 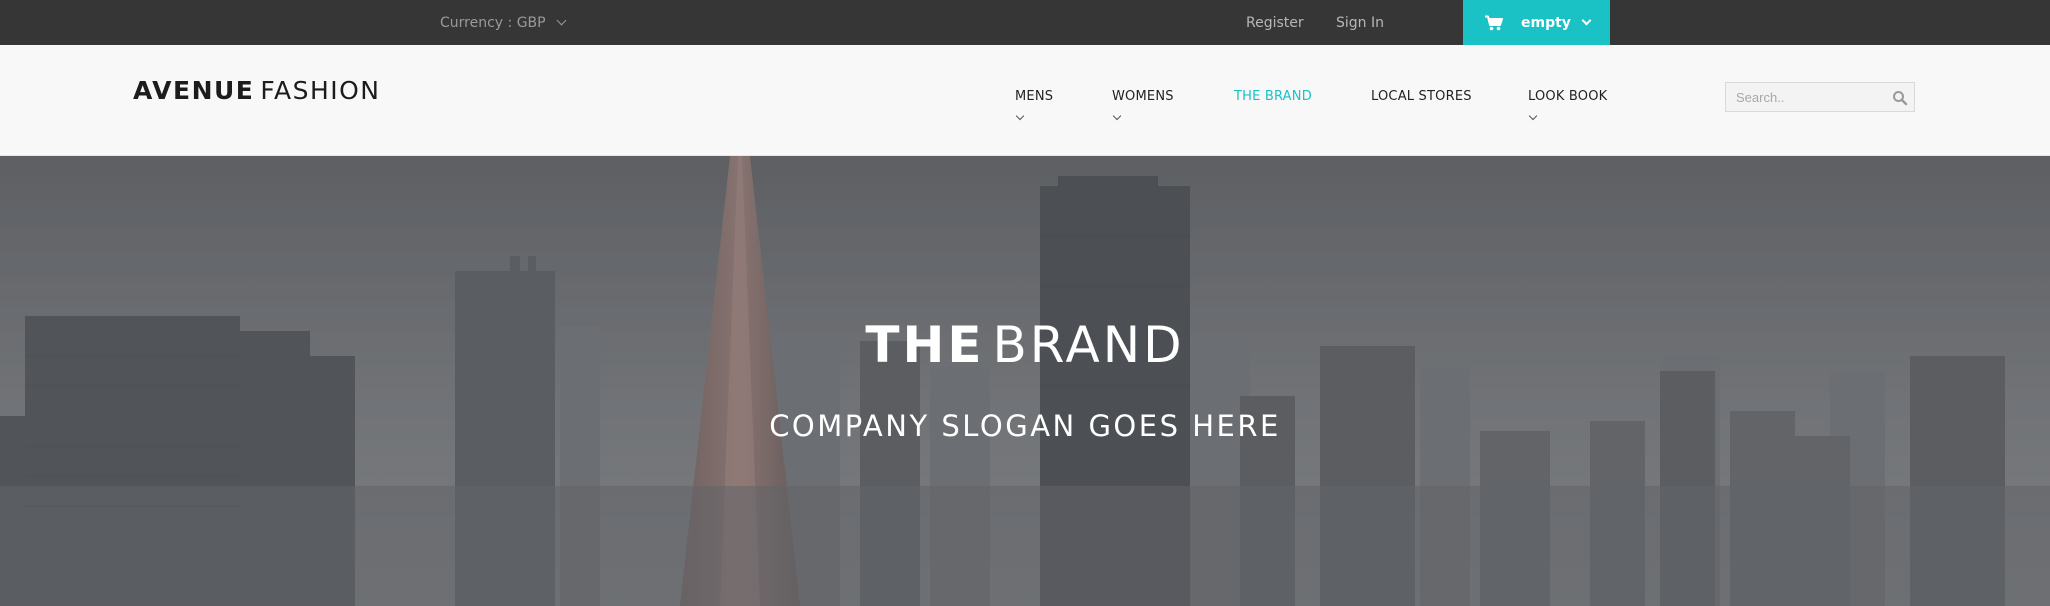 I want to click on search-input, so click(x=1806, y=97).